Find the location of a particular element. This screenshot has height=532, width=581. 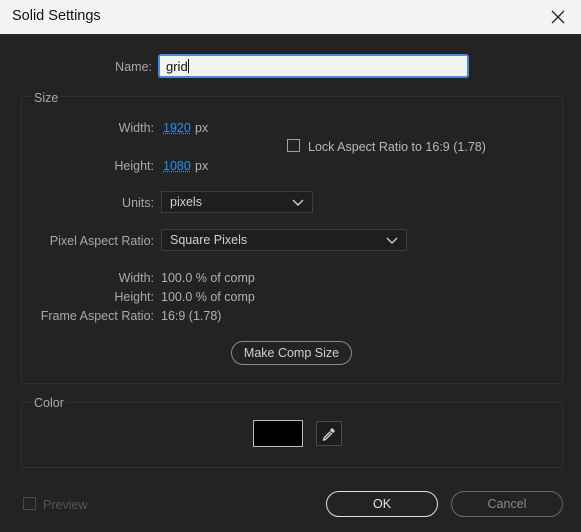

title-bar: Solid Settings is located at coordinates (290, 17).